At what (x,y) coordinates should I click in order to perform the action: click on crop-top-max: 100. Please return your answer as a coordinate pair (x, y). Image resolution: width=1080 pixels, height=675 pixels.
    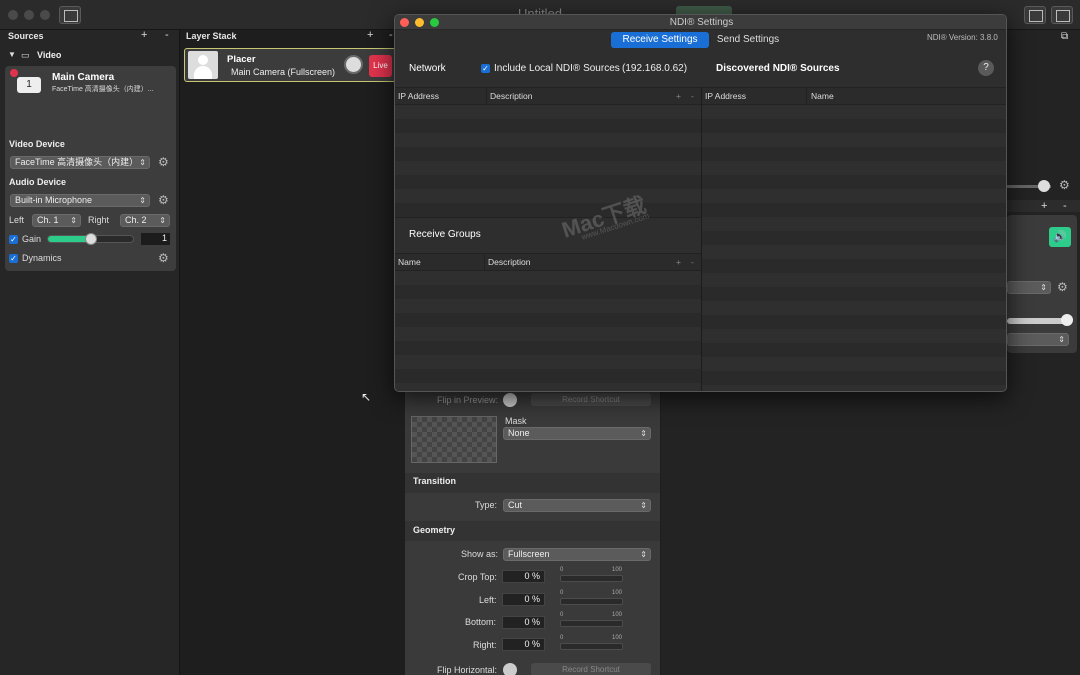
    Looking at the image, I should click on (617, 570).